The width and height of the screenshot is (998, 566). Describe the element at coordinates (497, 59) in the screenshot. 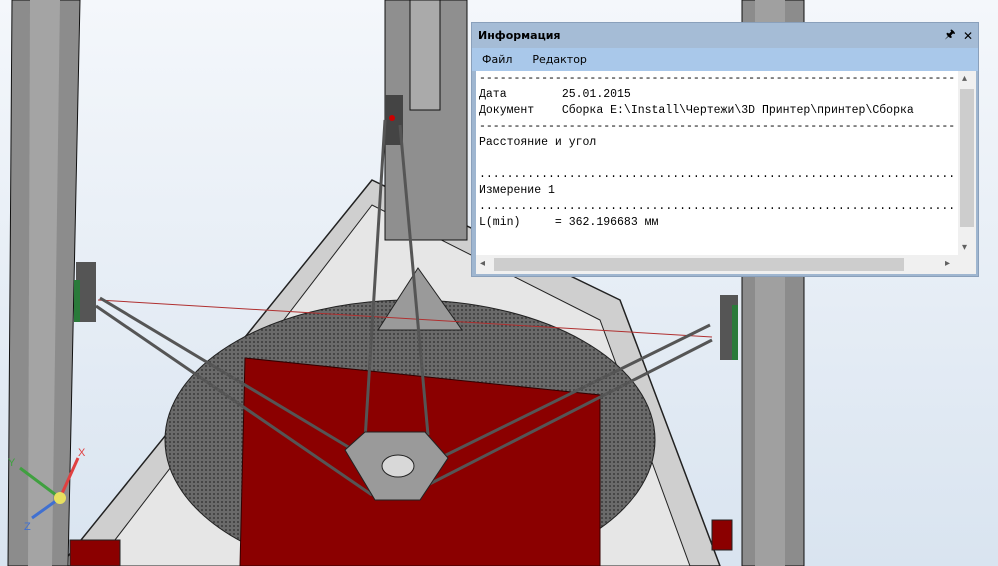

I see `menu-file: Файл` at that location.